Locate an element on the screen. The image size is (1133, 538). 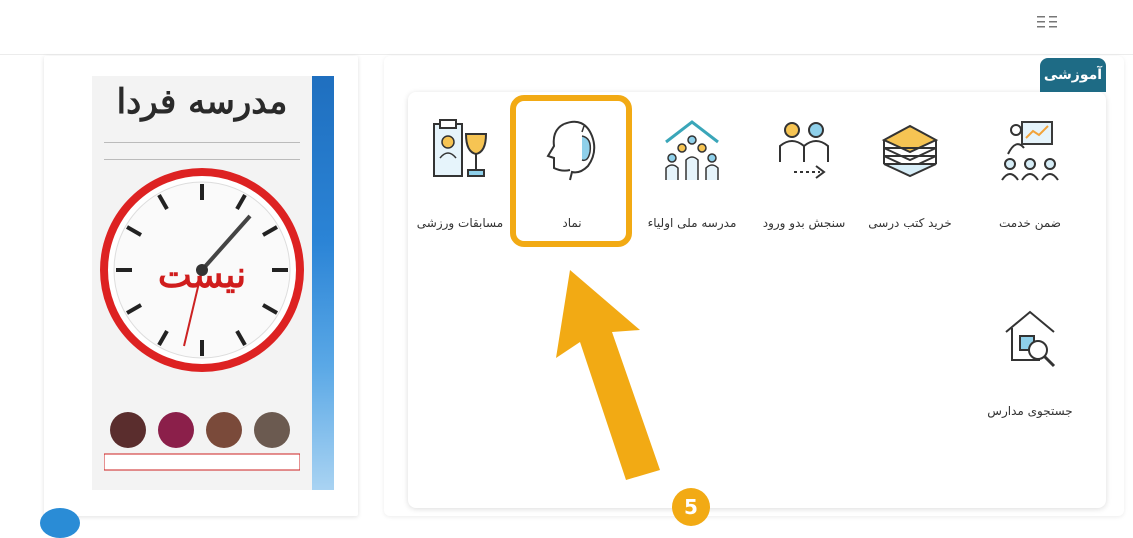
service-label: ضمن خدمت is located at coordinates (1029, 223).